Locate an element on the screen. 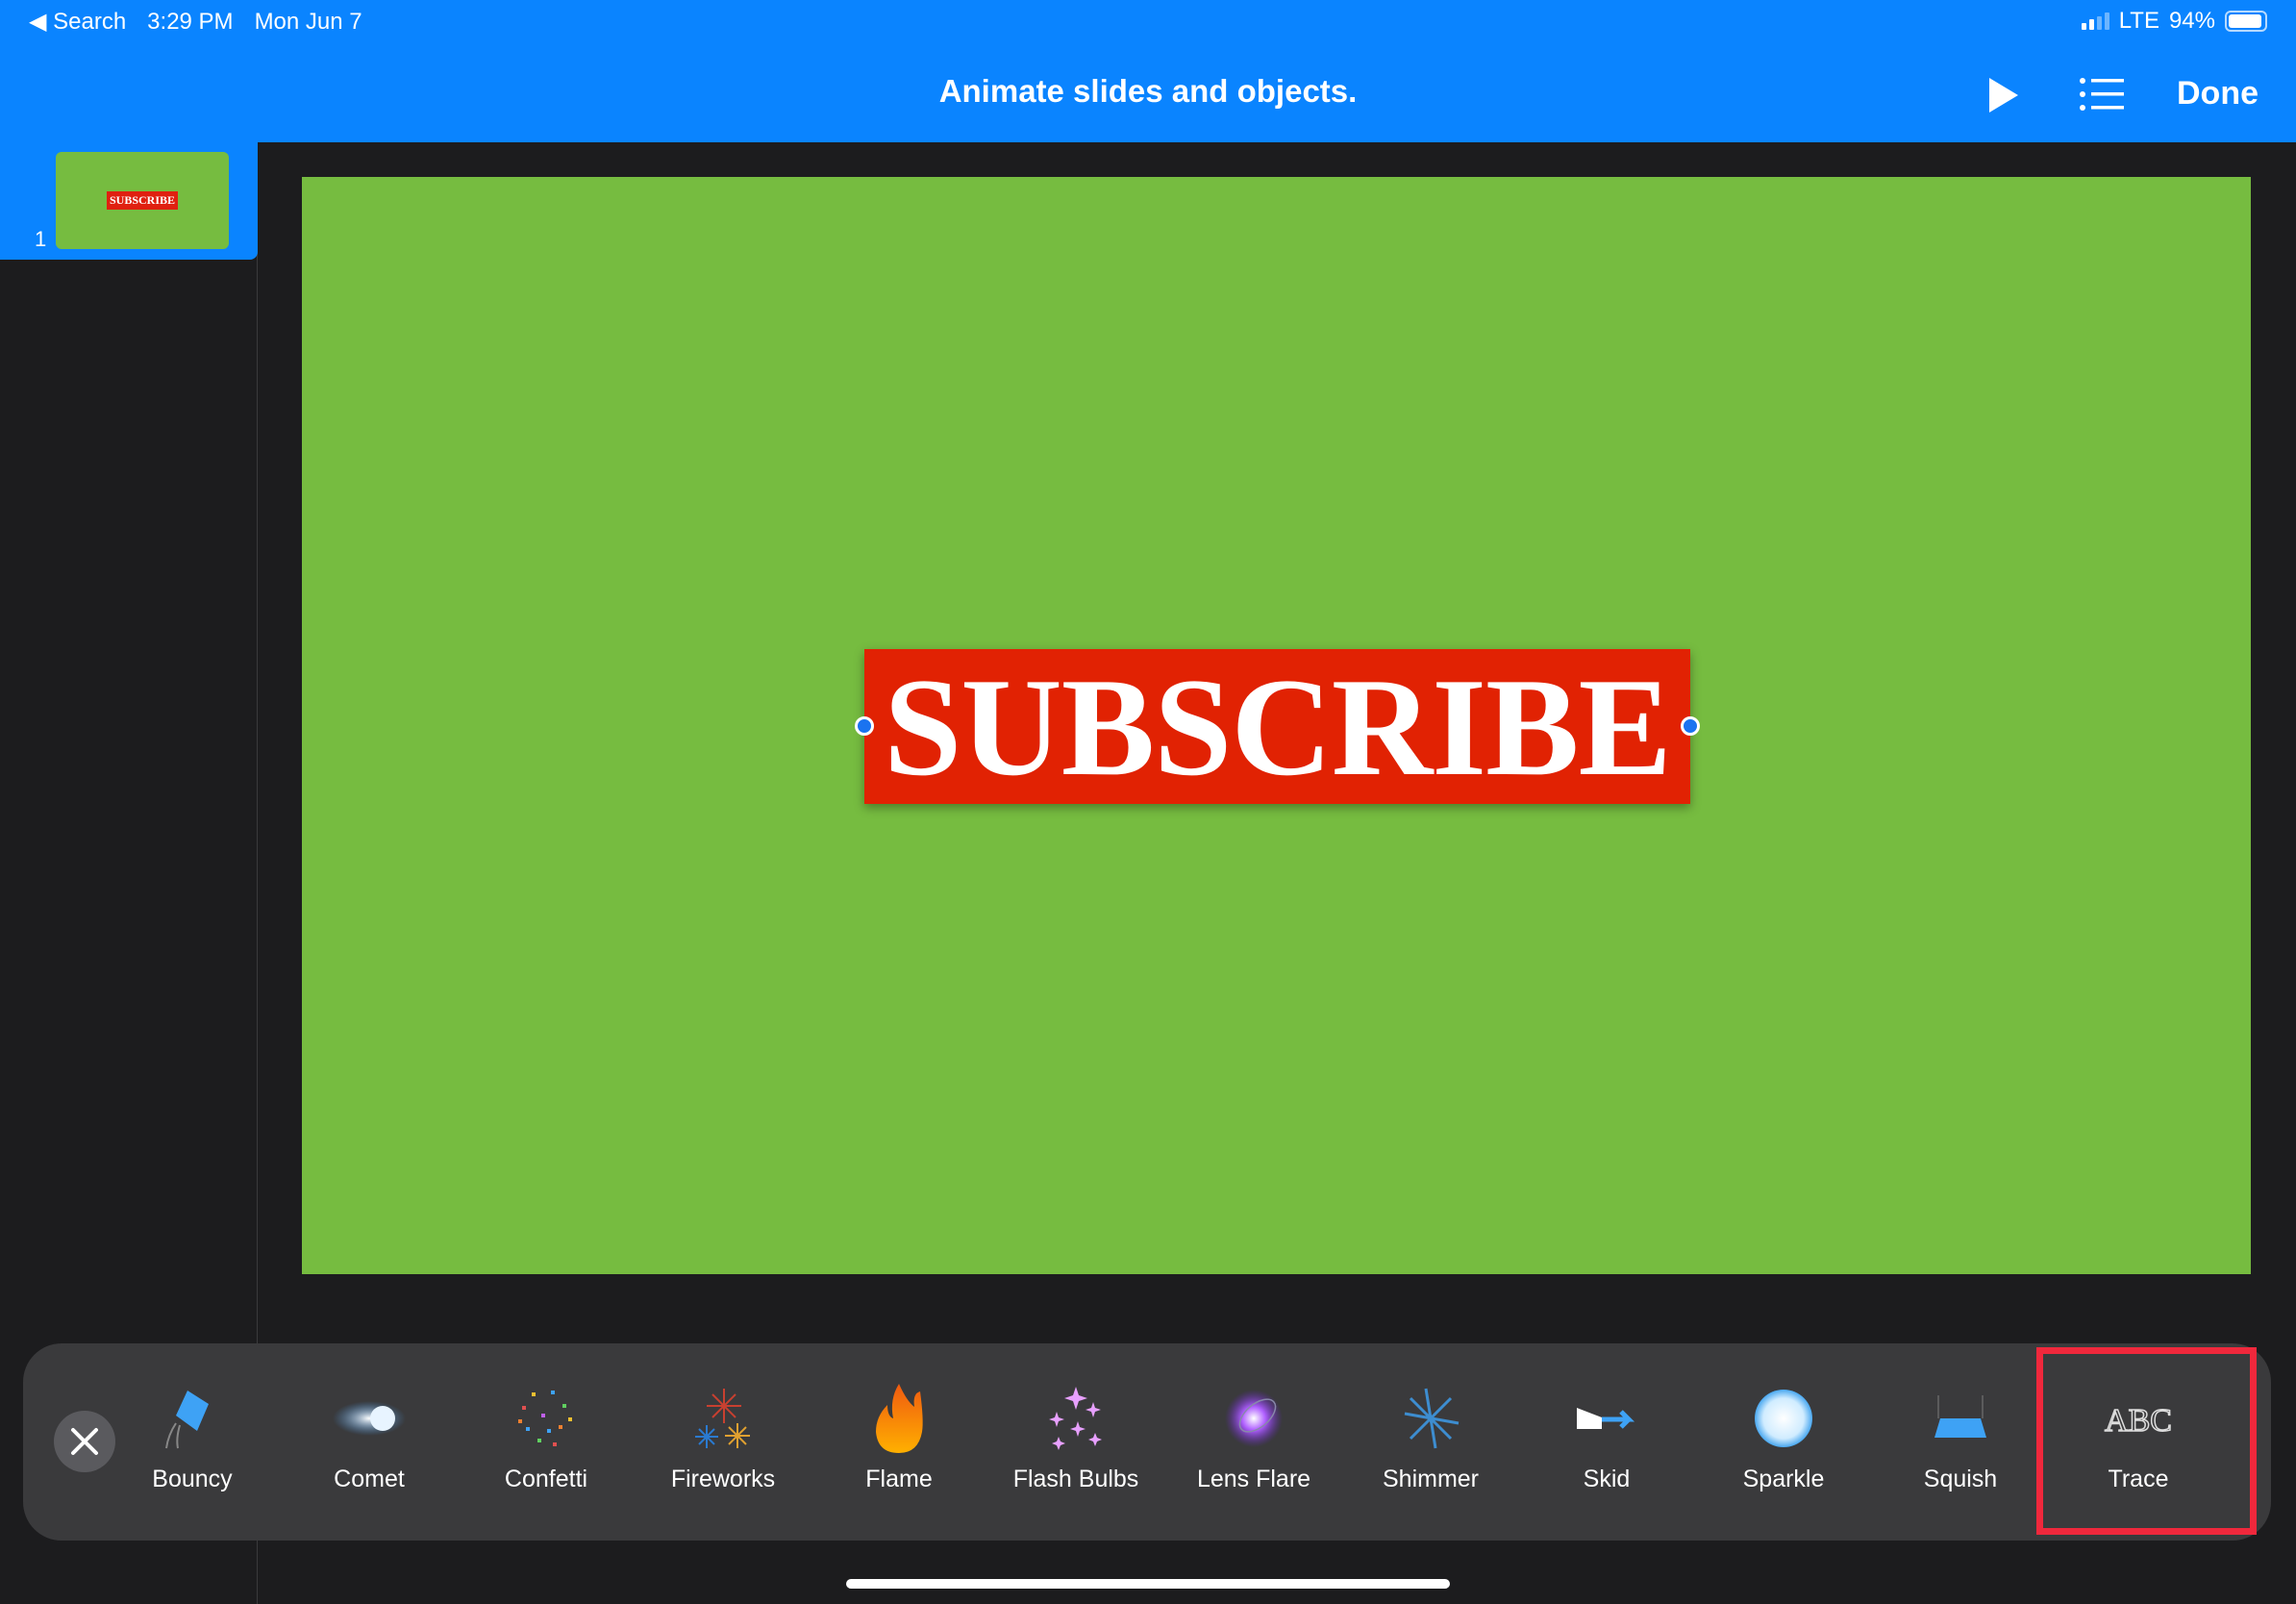  animation-list-button is located at coordinates (2102, 96).